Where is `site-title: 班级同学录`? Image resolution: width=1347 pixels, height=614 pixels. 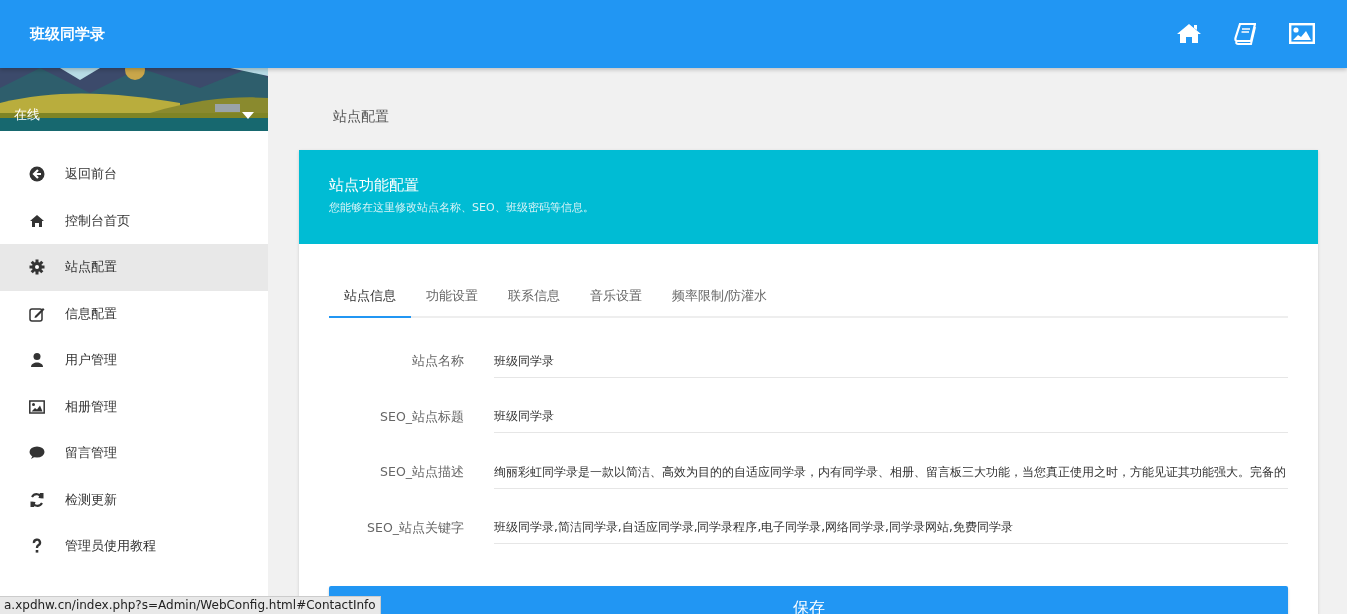
site-title: 班级同学录 is located at coordinates (68, 34).